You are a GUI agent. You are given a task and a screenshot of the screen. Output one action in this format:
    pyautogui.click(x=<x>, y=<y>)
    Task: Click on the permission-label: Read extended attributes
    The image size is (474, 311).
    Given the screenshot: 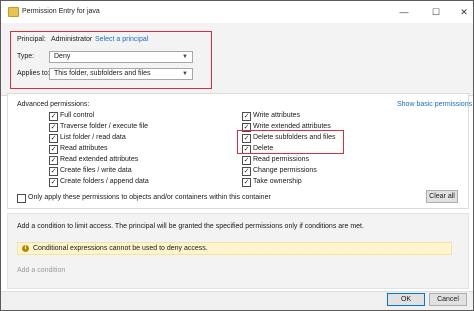 What is the action you would take?
    pyautogui.click(x=99, y=159)
    